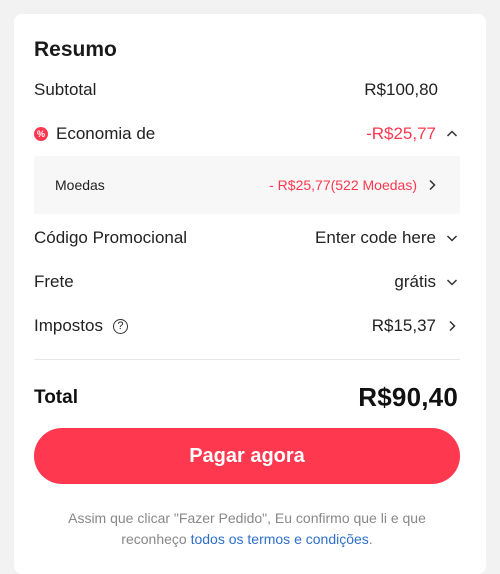 The image size is (500, 574). Describe the element at coordinates (280, 539) in the screenshot. I see `terms-link: todos os termos e condições` at that location.